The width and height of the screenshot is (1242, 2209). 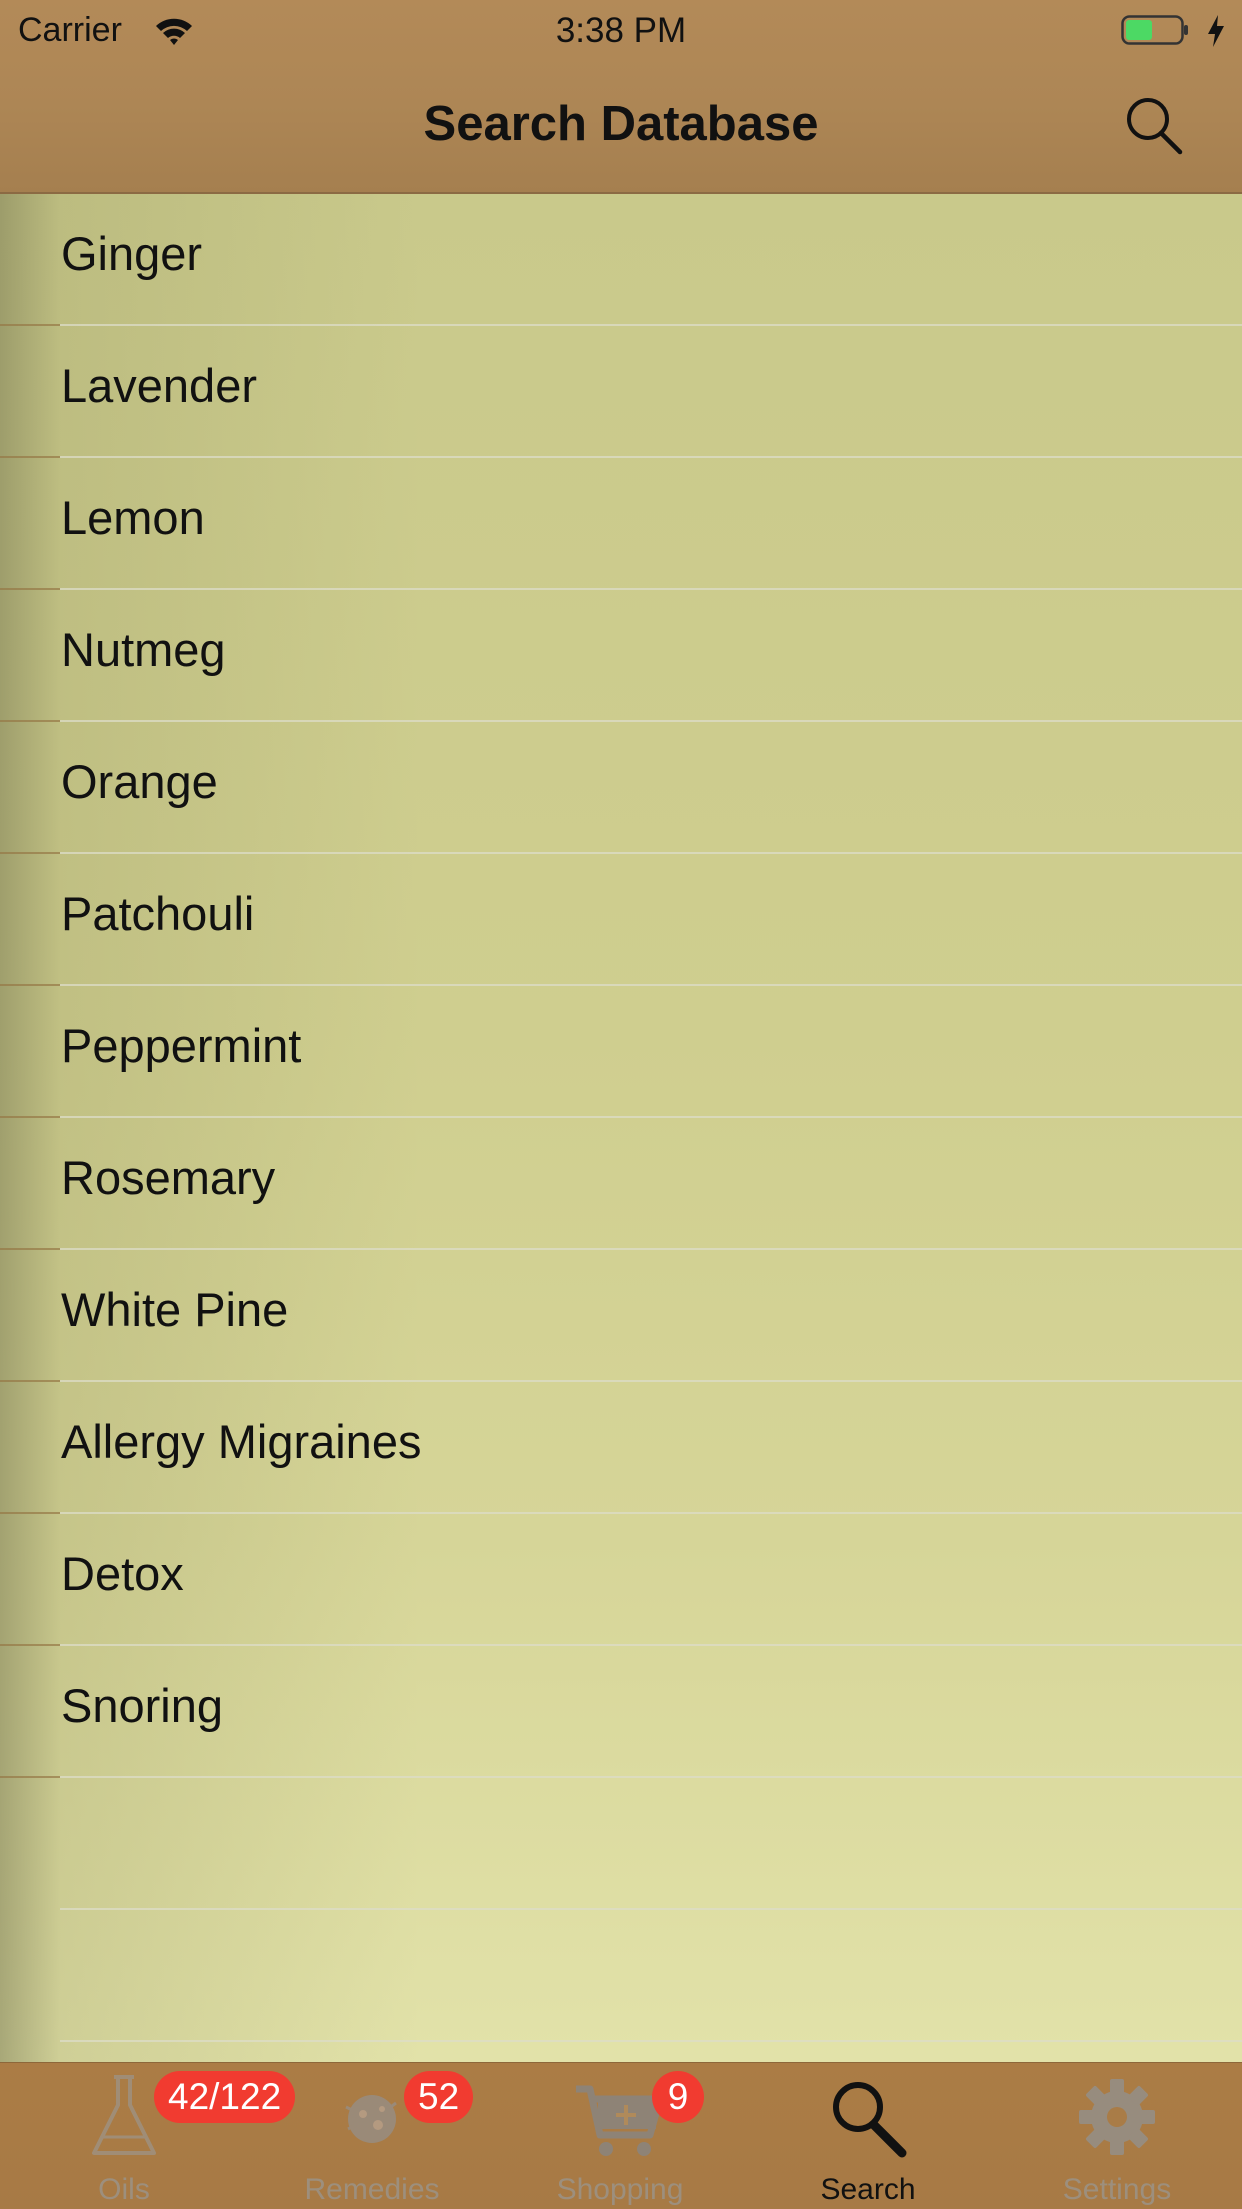 I want to click on list-item: Rosemary, so click(x=621, y=1184).